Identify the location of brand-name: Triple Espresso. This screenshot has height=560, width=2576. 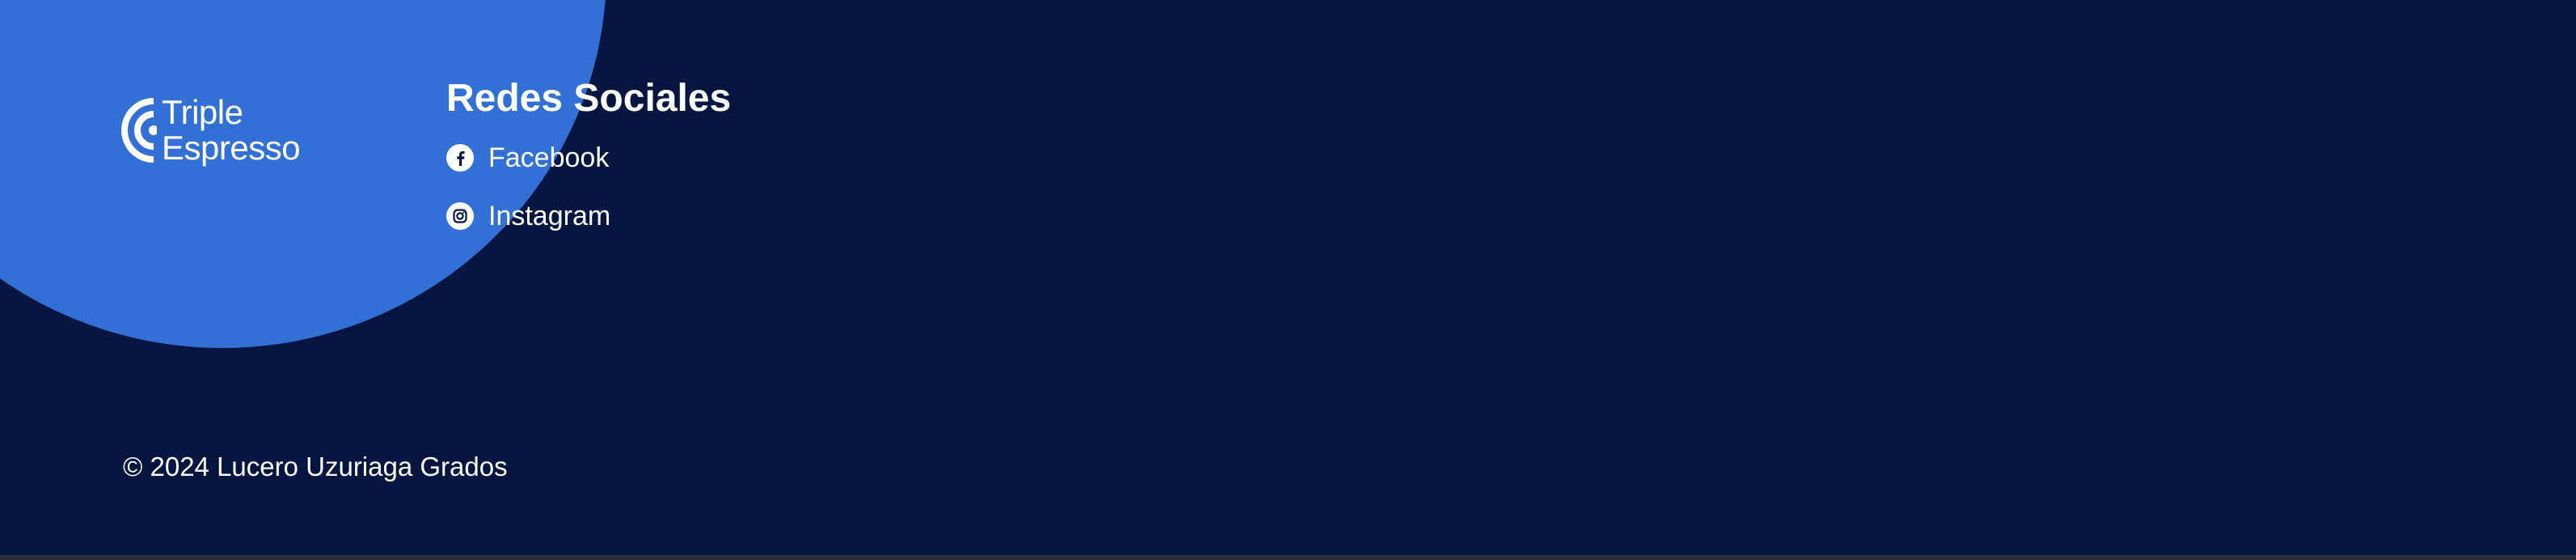
(231, 130).